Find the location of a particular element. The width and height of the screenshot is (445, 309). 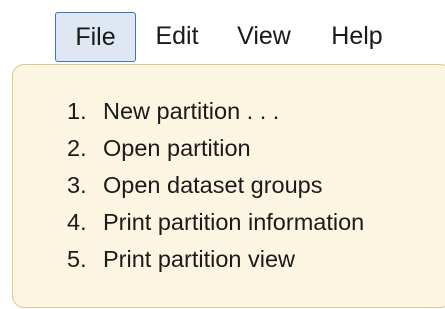

menu-item-number: 4. is located at coordinates (77, 222).